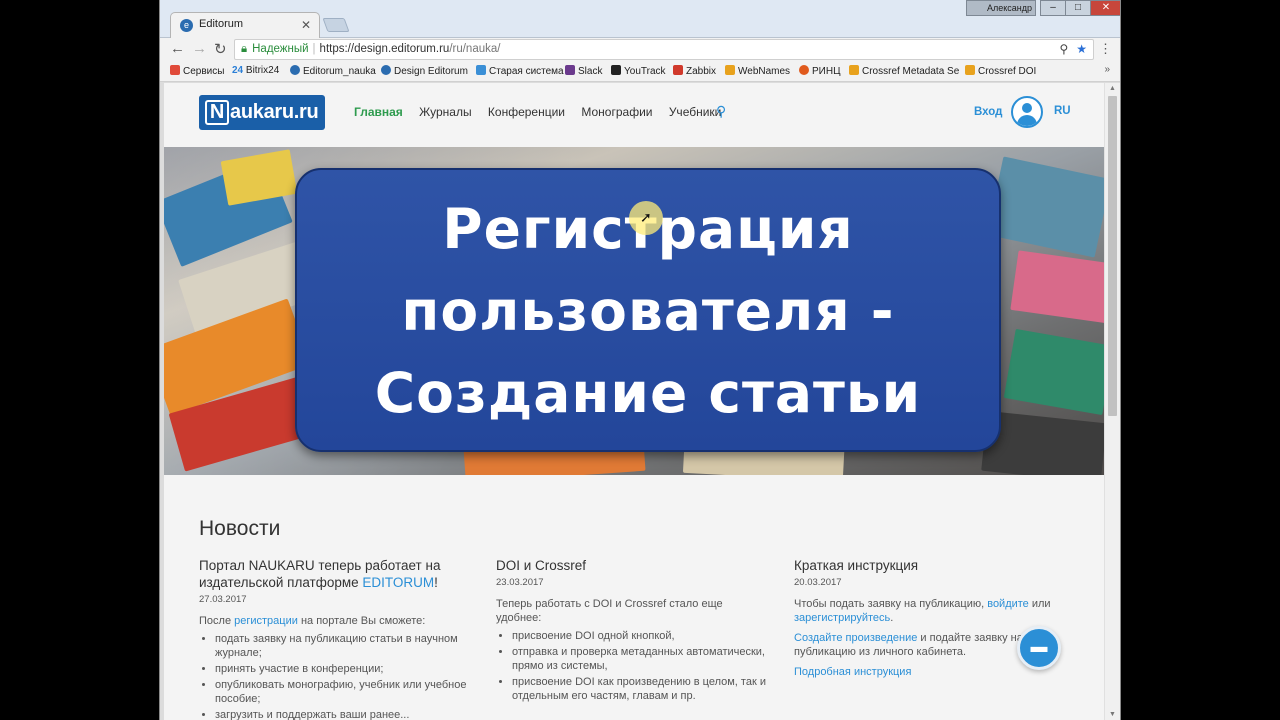 Image resolution: width=1280 pixels, height=720 pixels. What do you see at coordinates (475, 49) in the screenshot?
I see `url-path: /ru/nauka/` at bounding box center [475, 49].